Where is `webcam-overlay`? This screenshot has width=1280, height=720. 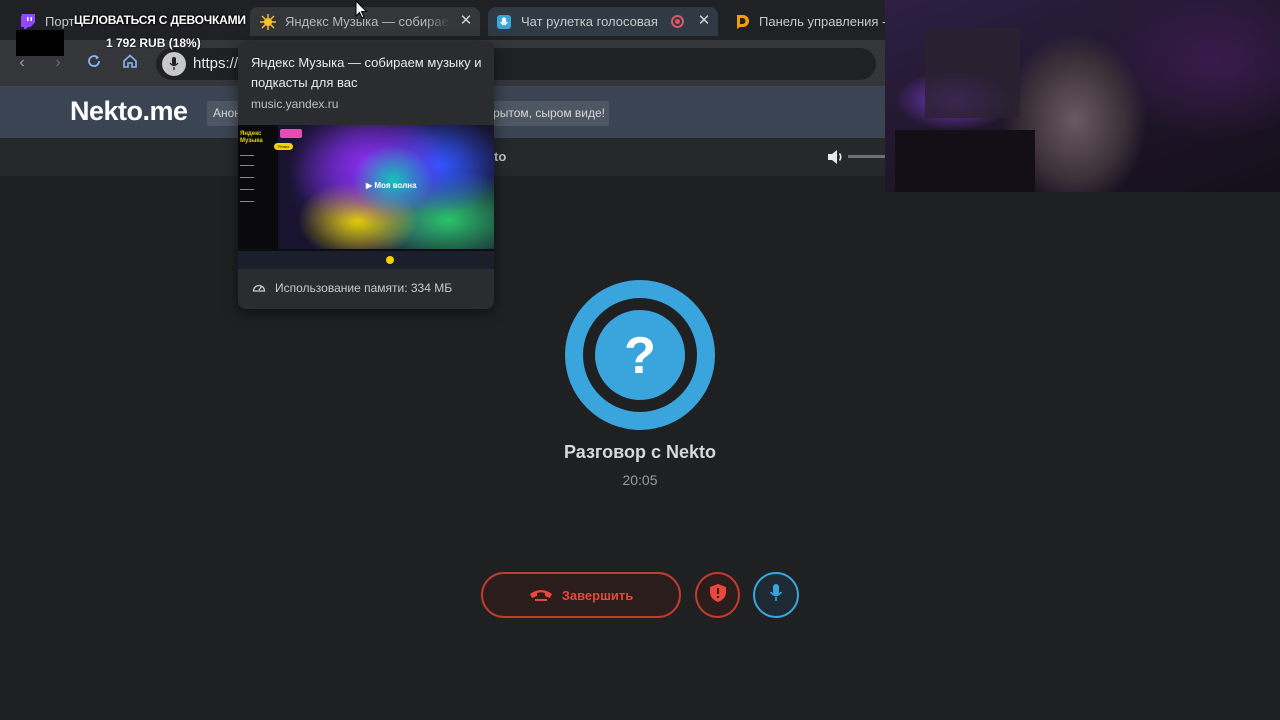
webcam-overlay is located at coordinates (1082, 96).